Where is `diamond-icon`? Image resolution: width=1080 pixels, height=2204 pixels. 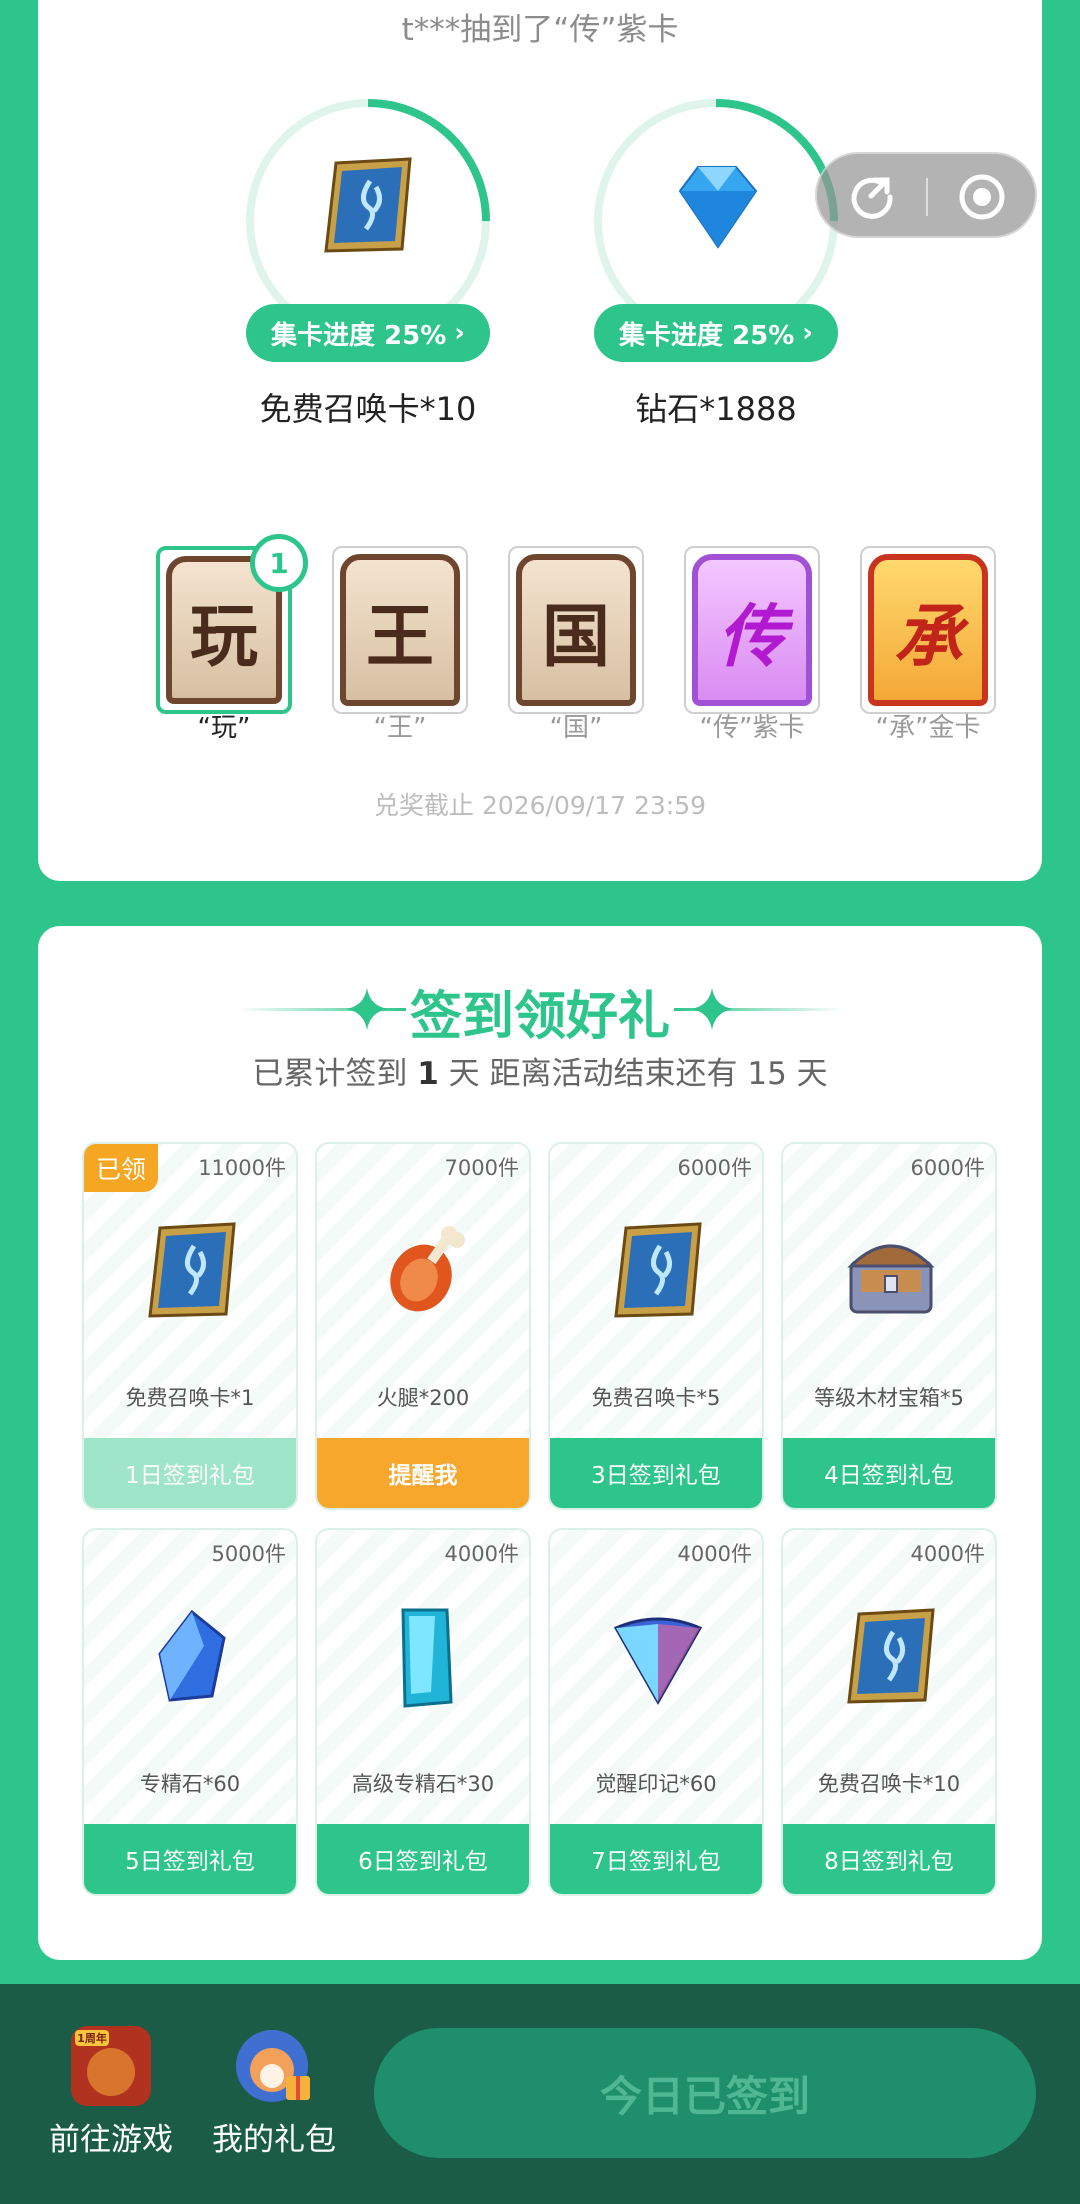 diamond-icon is located at coordinates (718, 207).